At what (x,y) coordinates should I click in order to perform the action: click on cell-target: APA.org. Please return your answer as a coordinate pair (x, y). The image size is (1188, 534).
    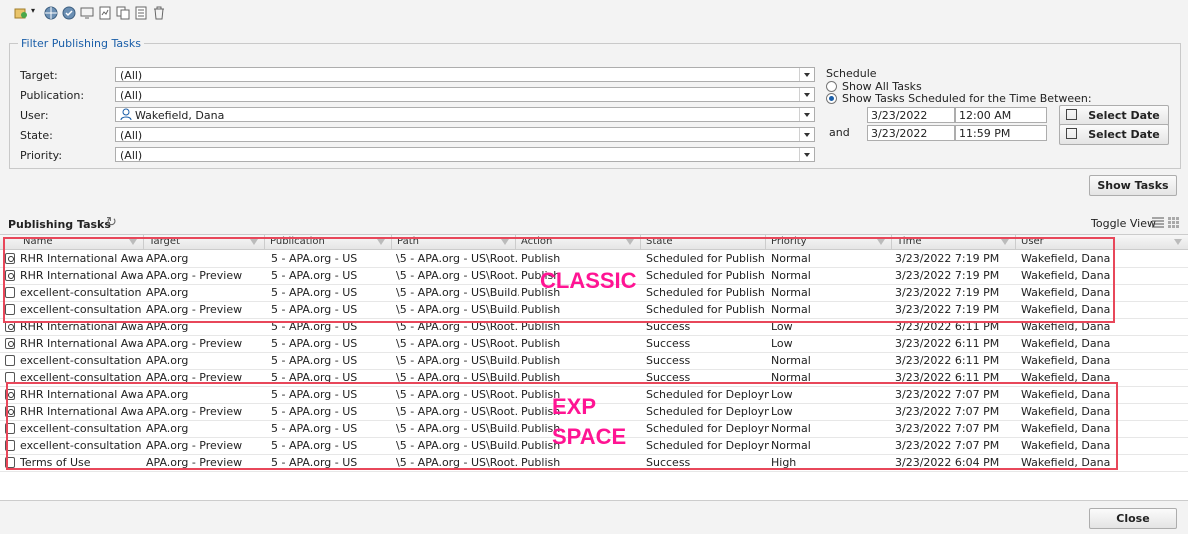
    Looking at the image, I should click on (167, 360).